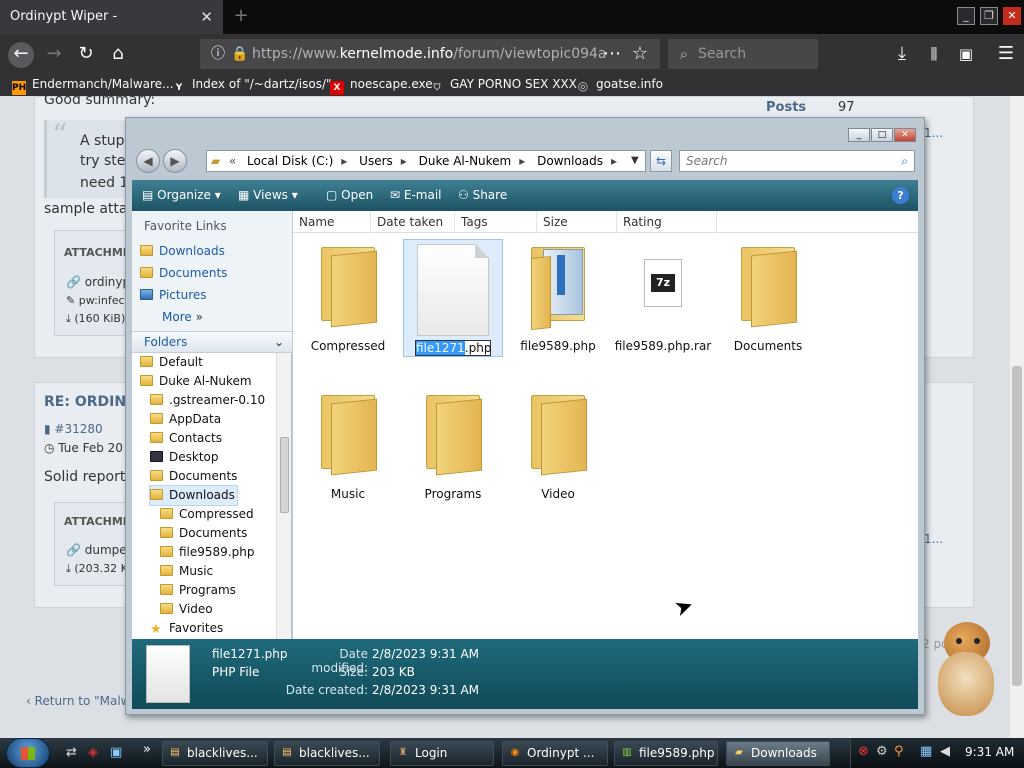 The width and height of the screenshot is (1024, 768). What do you see at coordinates (934, 54) in the screenshot?
I see `library-icon: ⫼` at bounding box center [934, 54].